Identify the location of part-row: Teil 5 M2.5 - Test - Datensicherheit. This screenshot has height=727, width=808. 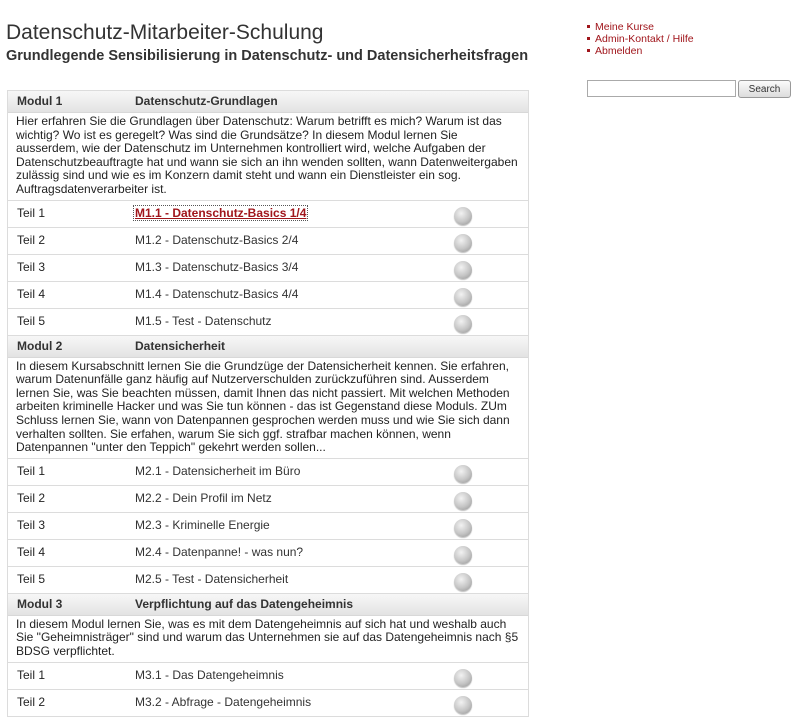
(268, 580).